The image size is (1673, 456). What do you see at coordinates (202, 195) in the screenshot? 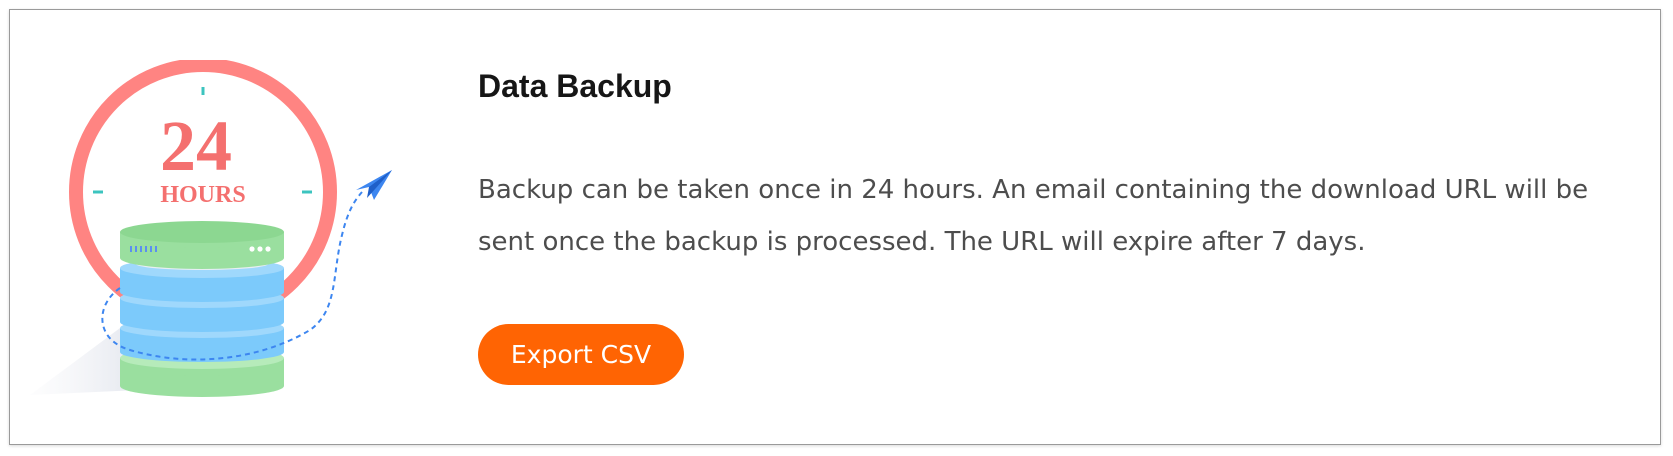
I see `clock-unit: HOURS` at bounding box center [202, 195].